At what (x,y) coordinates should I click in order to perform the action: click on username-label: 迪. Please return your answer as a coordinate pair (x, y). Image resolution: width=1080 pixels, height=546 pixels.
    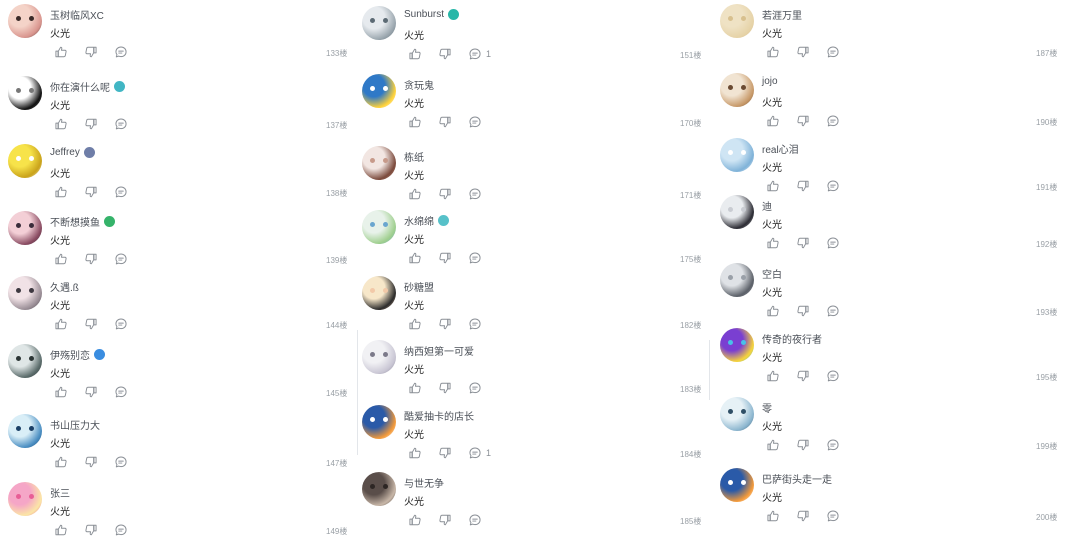
    Looking at the image, I should click on (767, 205).